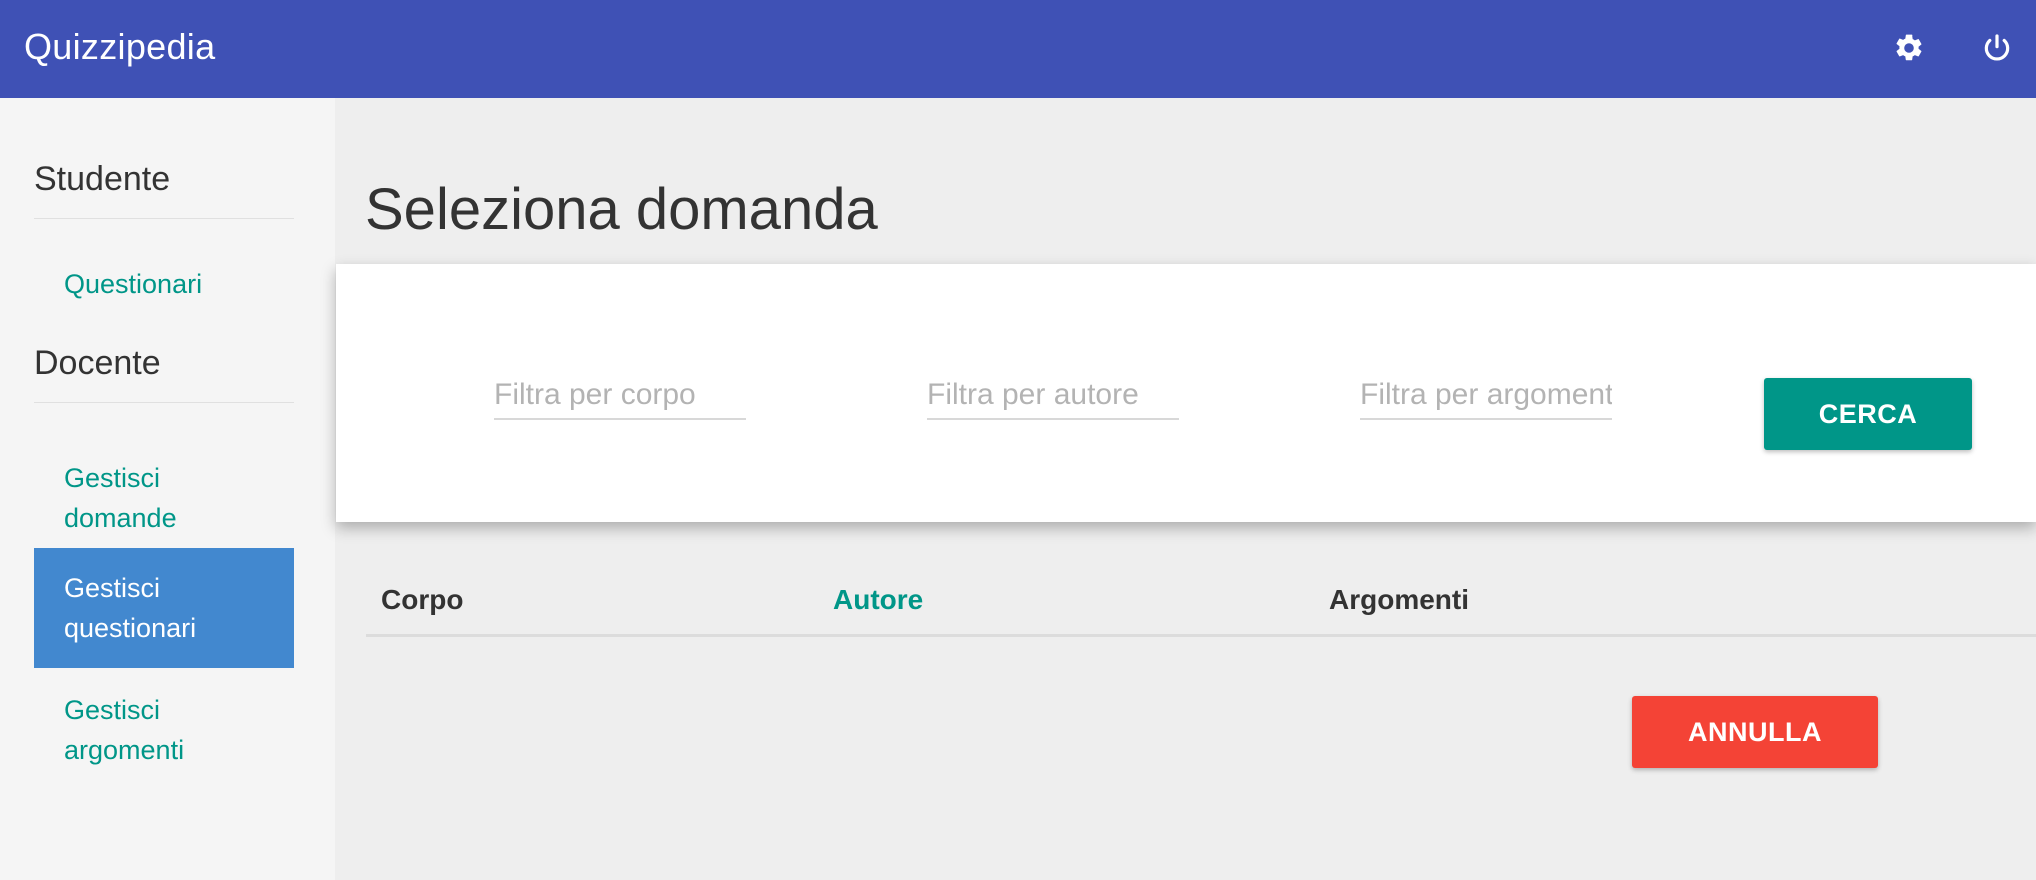 The image size is (2036, 880). Describe the element at coordinates (422, 600) in the screenshot. I see `column-header-corpo: Corpo` at that location.